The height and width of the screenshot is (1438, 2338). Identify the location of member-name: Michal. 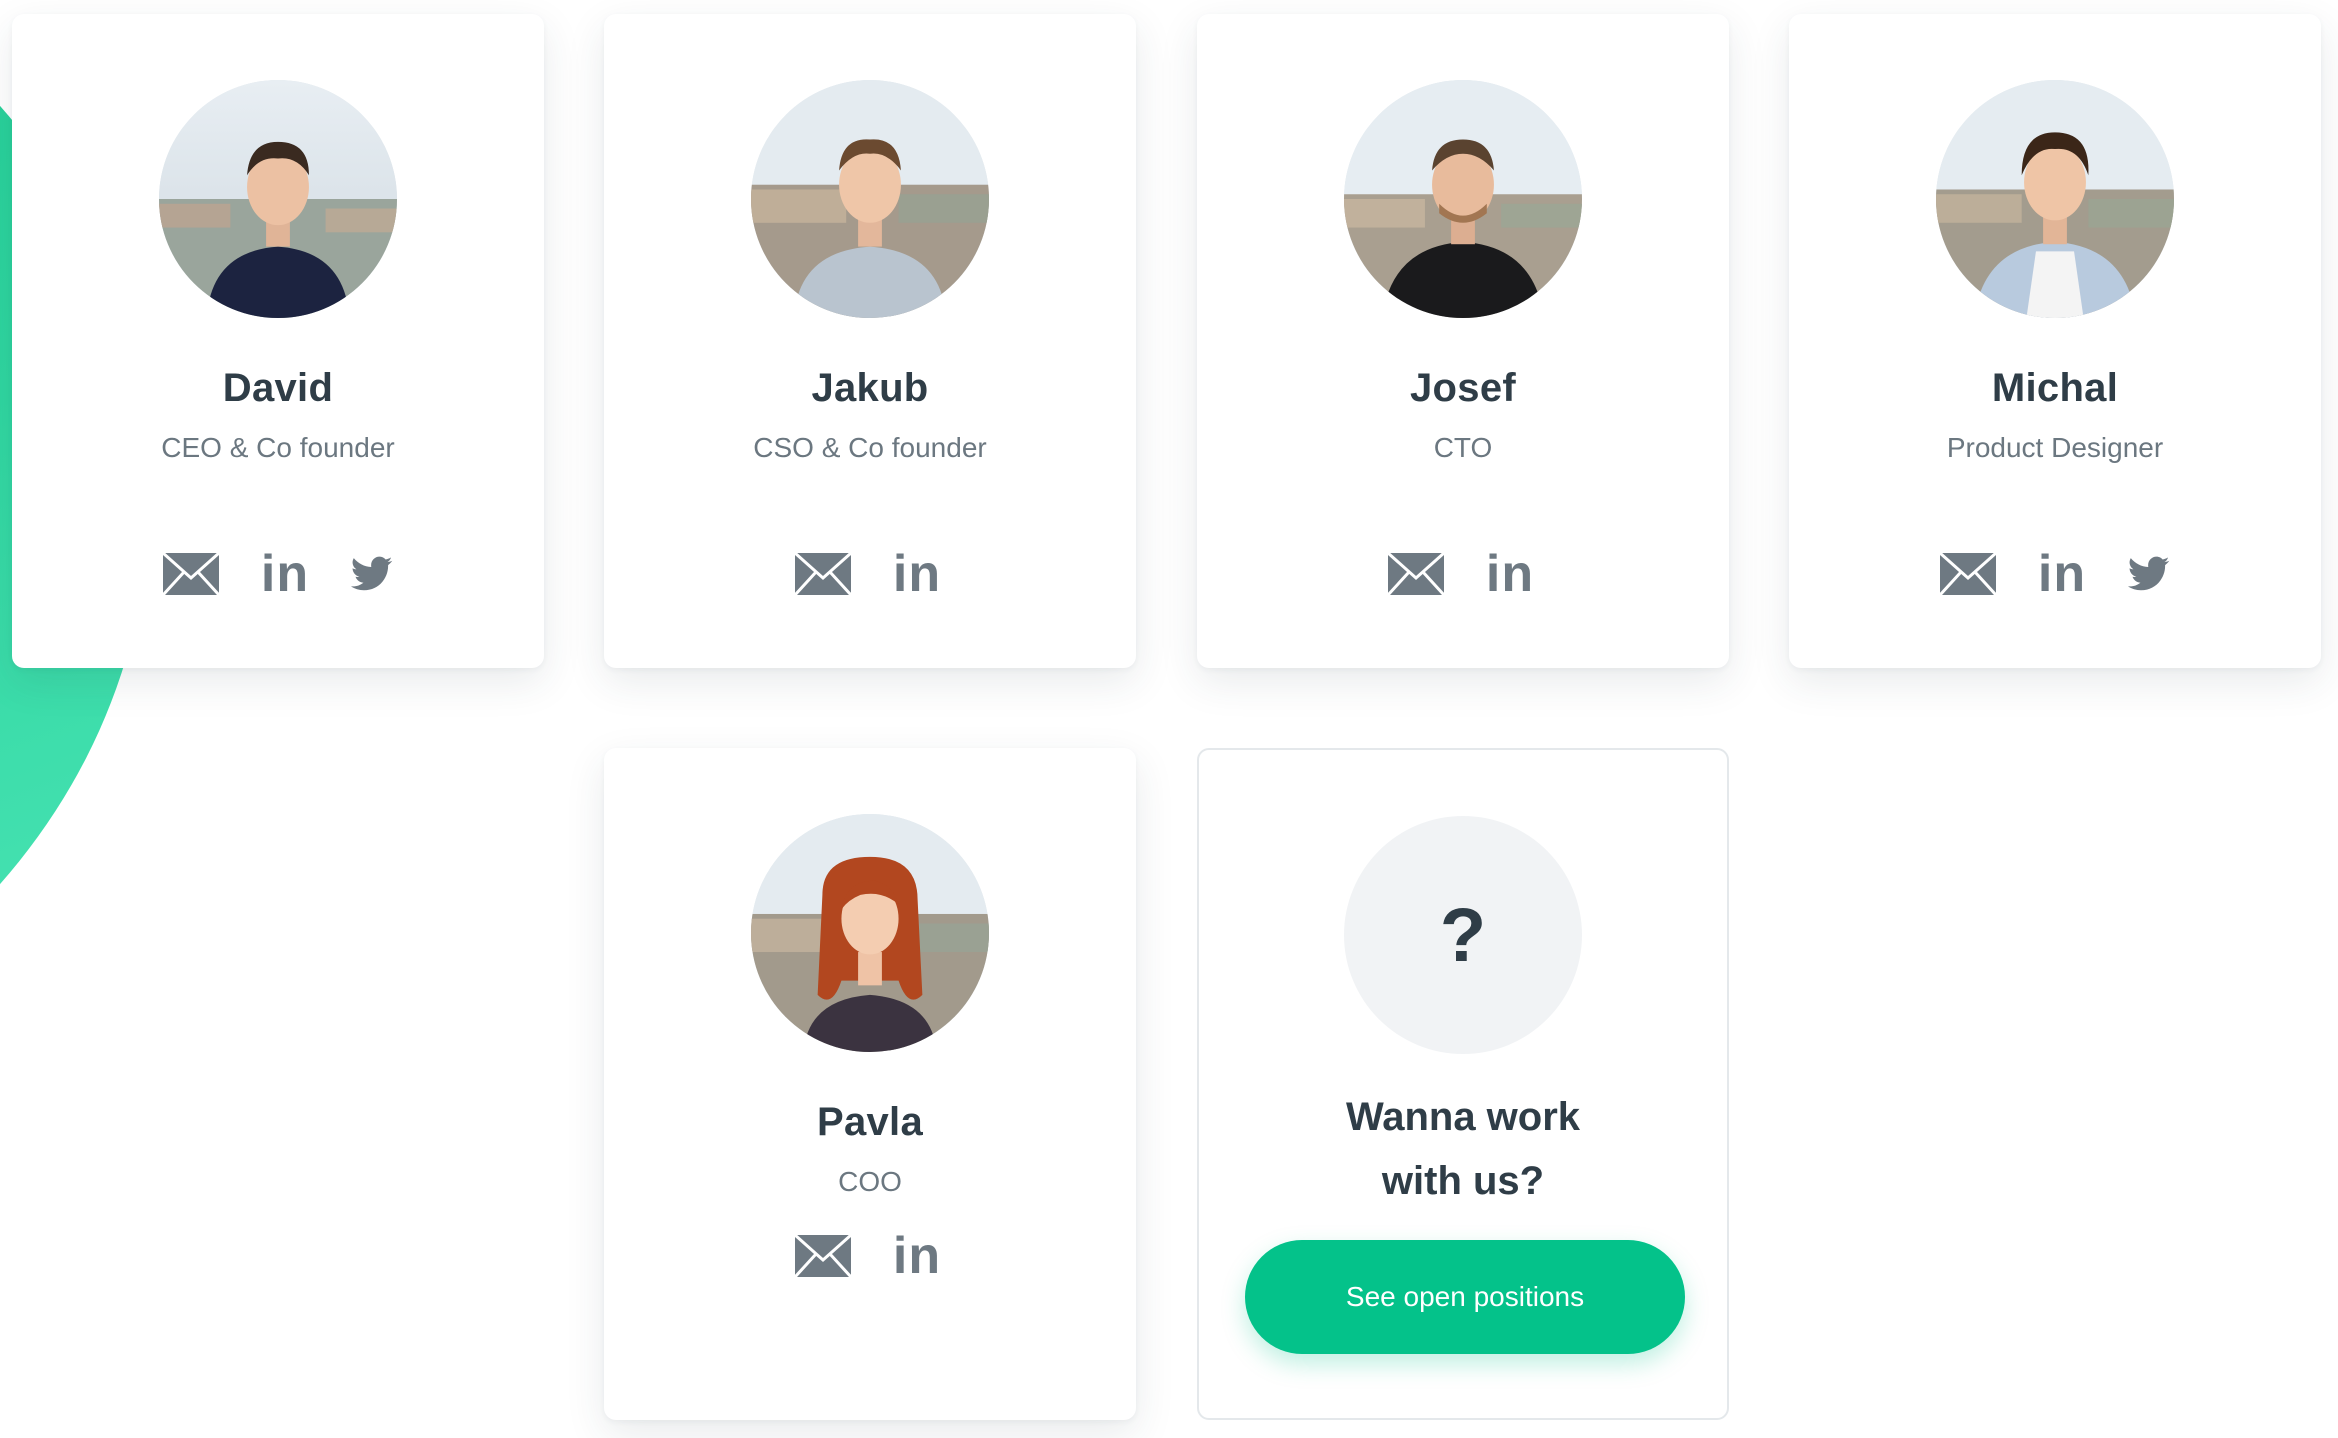
(2055, 388).